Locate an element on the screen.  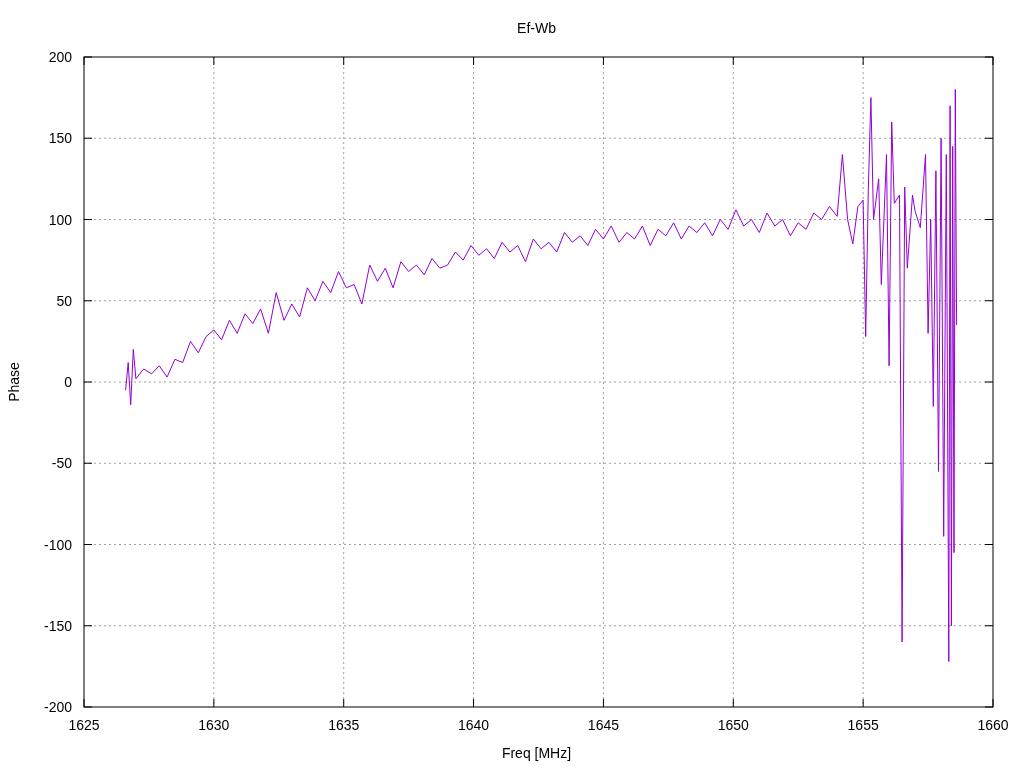
chart-title: Ef-Wb is located at coordinates (536, 28).